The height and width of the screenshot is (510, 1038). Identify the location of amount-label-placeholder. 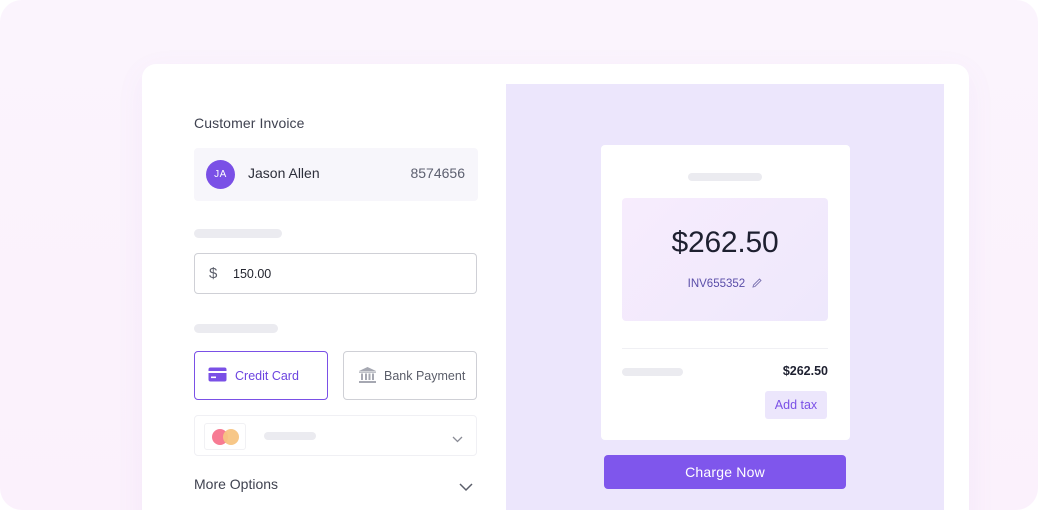
(238, 233).